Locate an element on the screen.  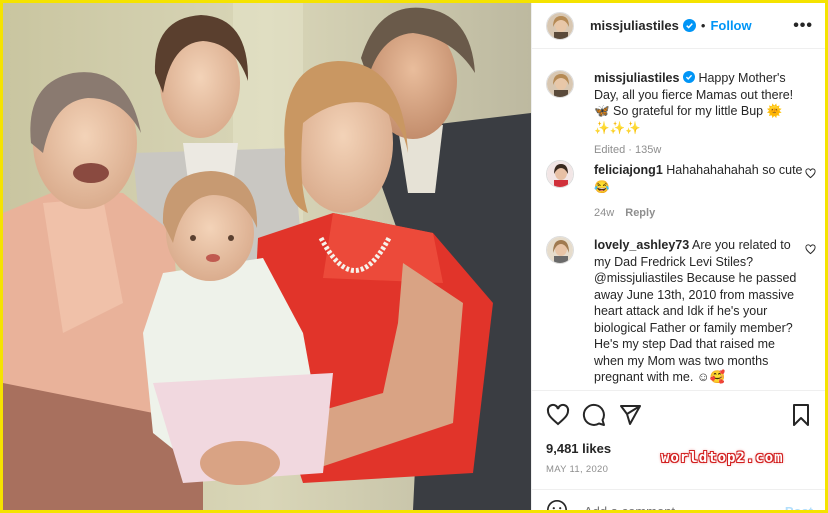
author-avatar is located at coordinates (560, 25).